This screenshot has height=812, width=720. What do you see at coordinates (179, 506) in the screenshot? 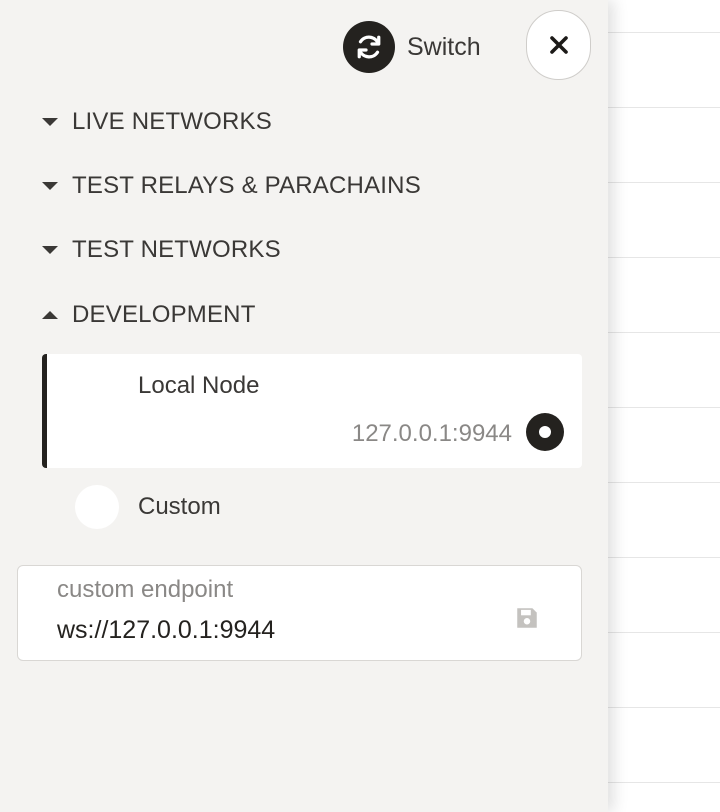
I see `endpoint-name: Custom` at bounding box center [179, 506].